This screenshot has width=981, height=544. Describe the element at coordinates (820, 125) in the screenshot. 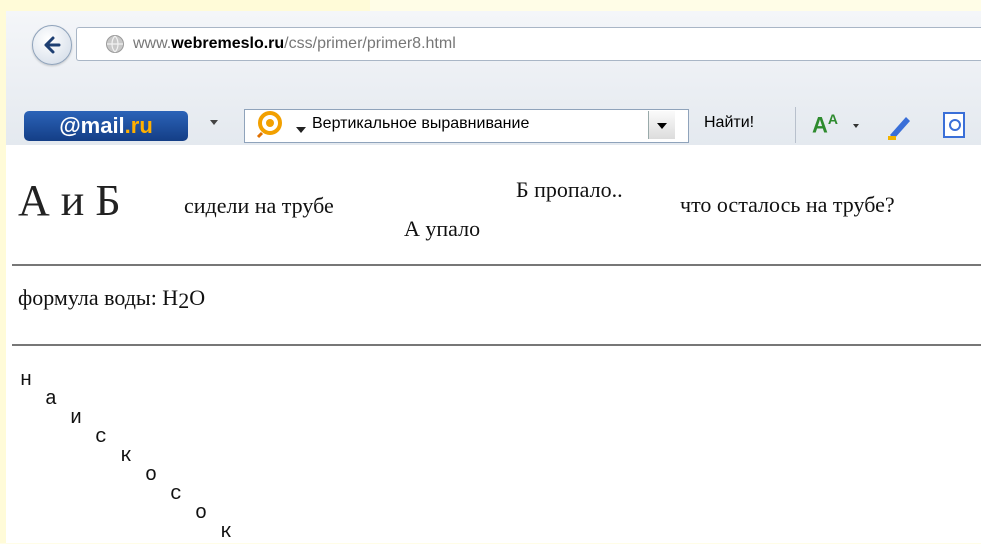

I see `font-icon-letter-big: A` at that location.